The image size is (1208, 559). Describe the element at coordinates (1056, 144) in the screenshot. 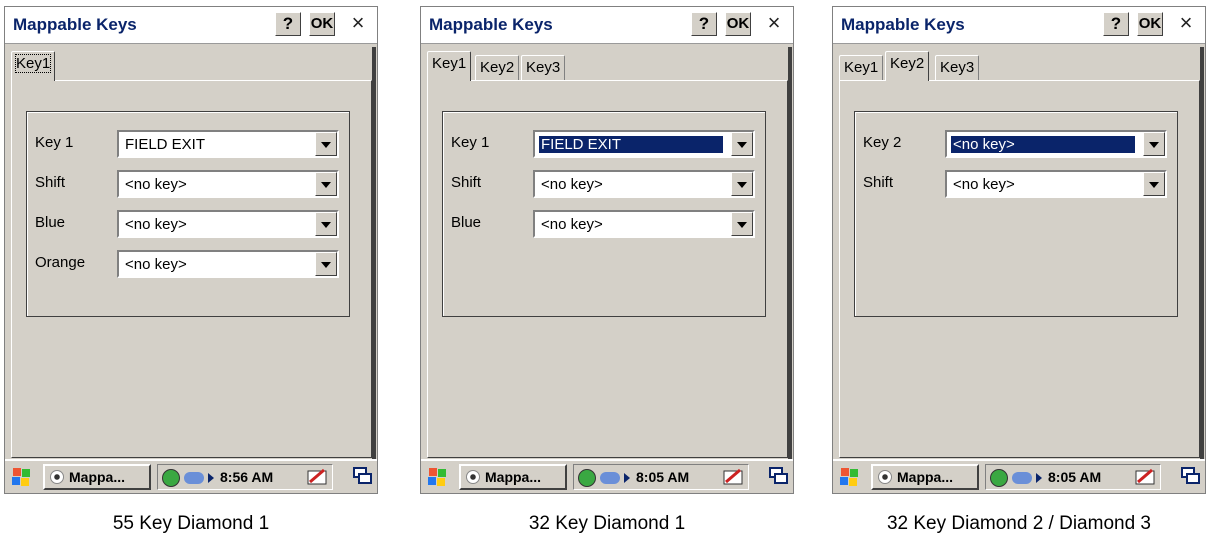

I see `key2-combo: <no key>` at that location.